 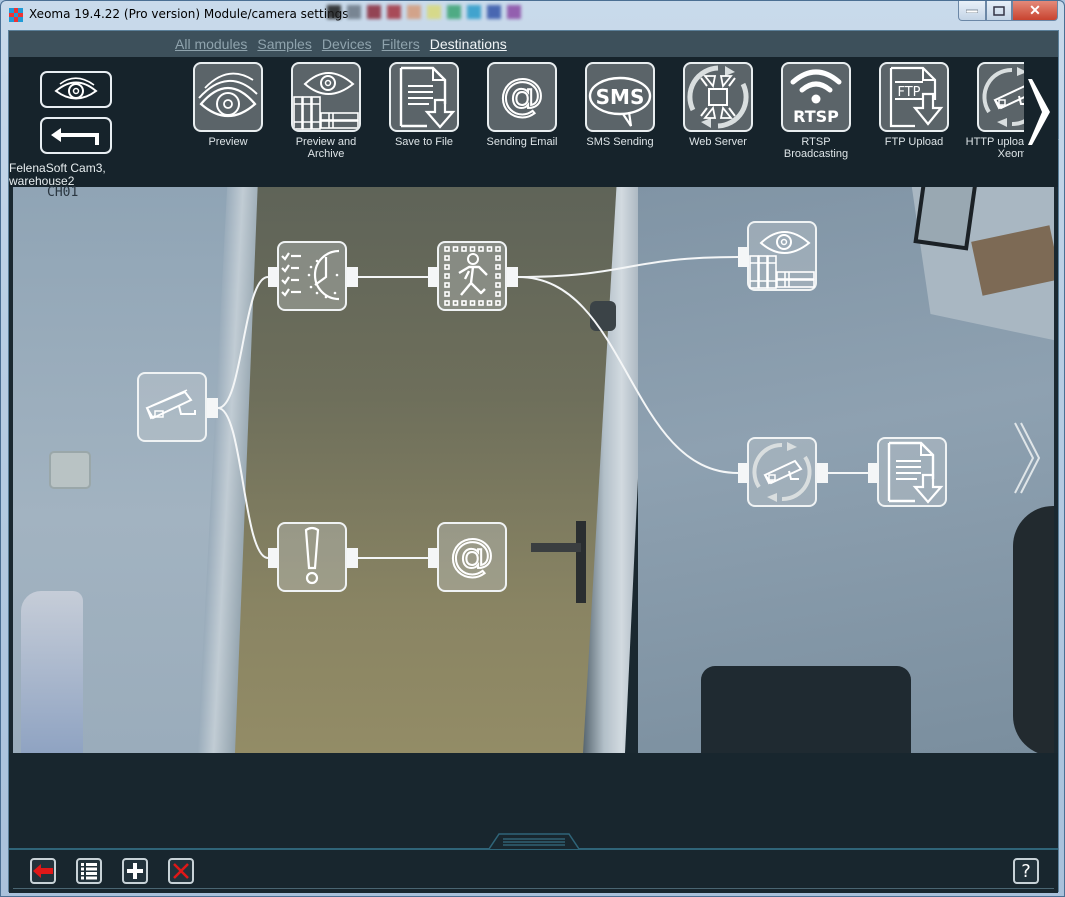 What do you see at coordinates (914, 142) in the screenshot?
I see `module-label: FTP Upload` at bounding box center [914, 142].